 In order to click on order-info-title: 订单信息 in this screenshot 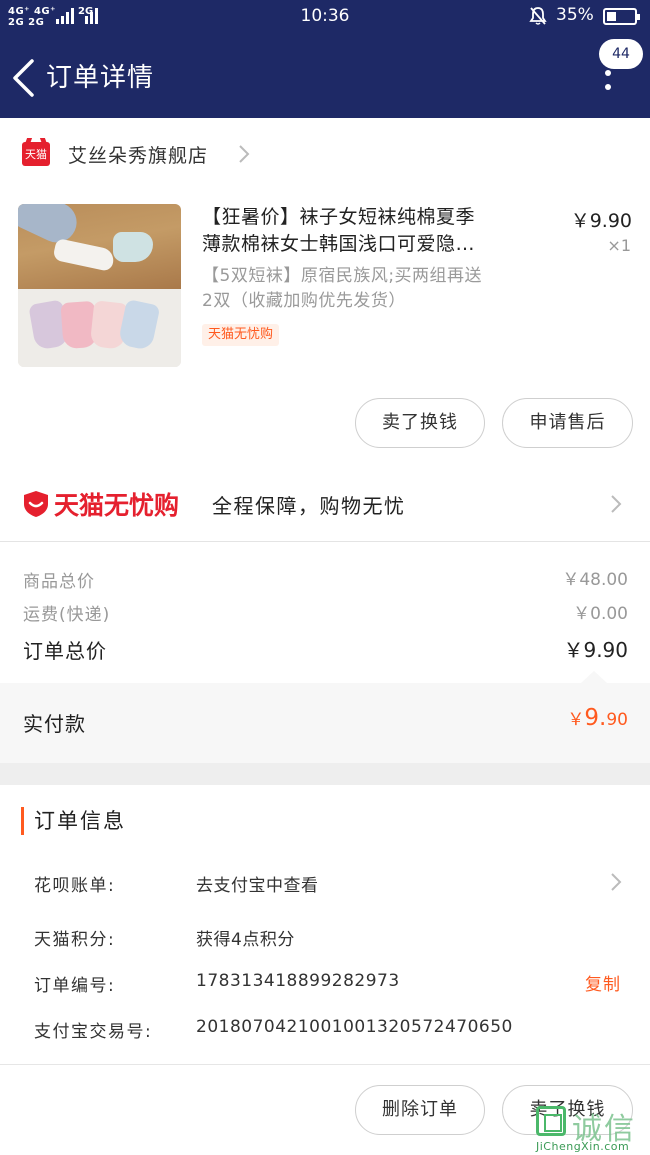, I will do `click(73, 821)`.